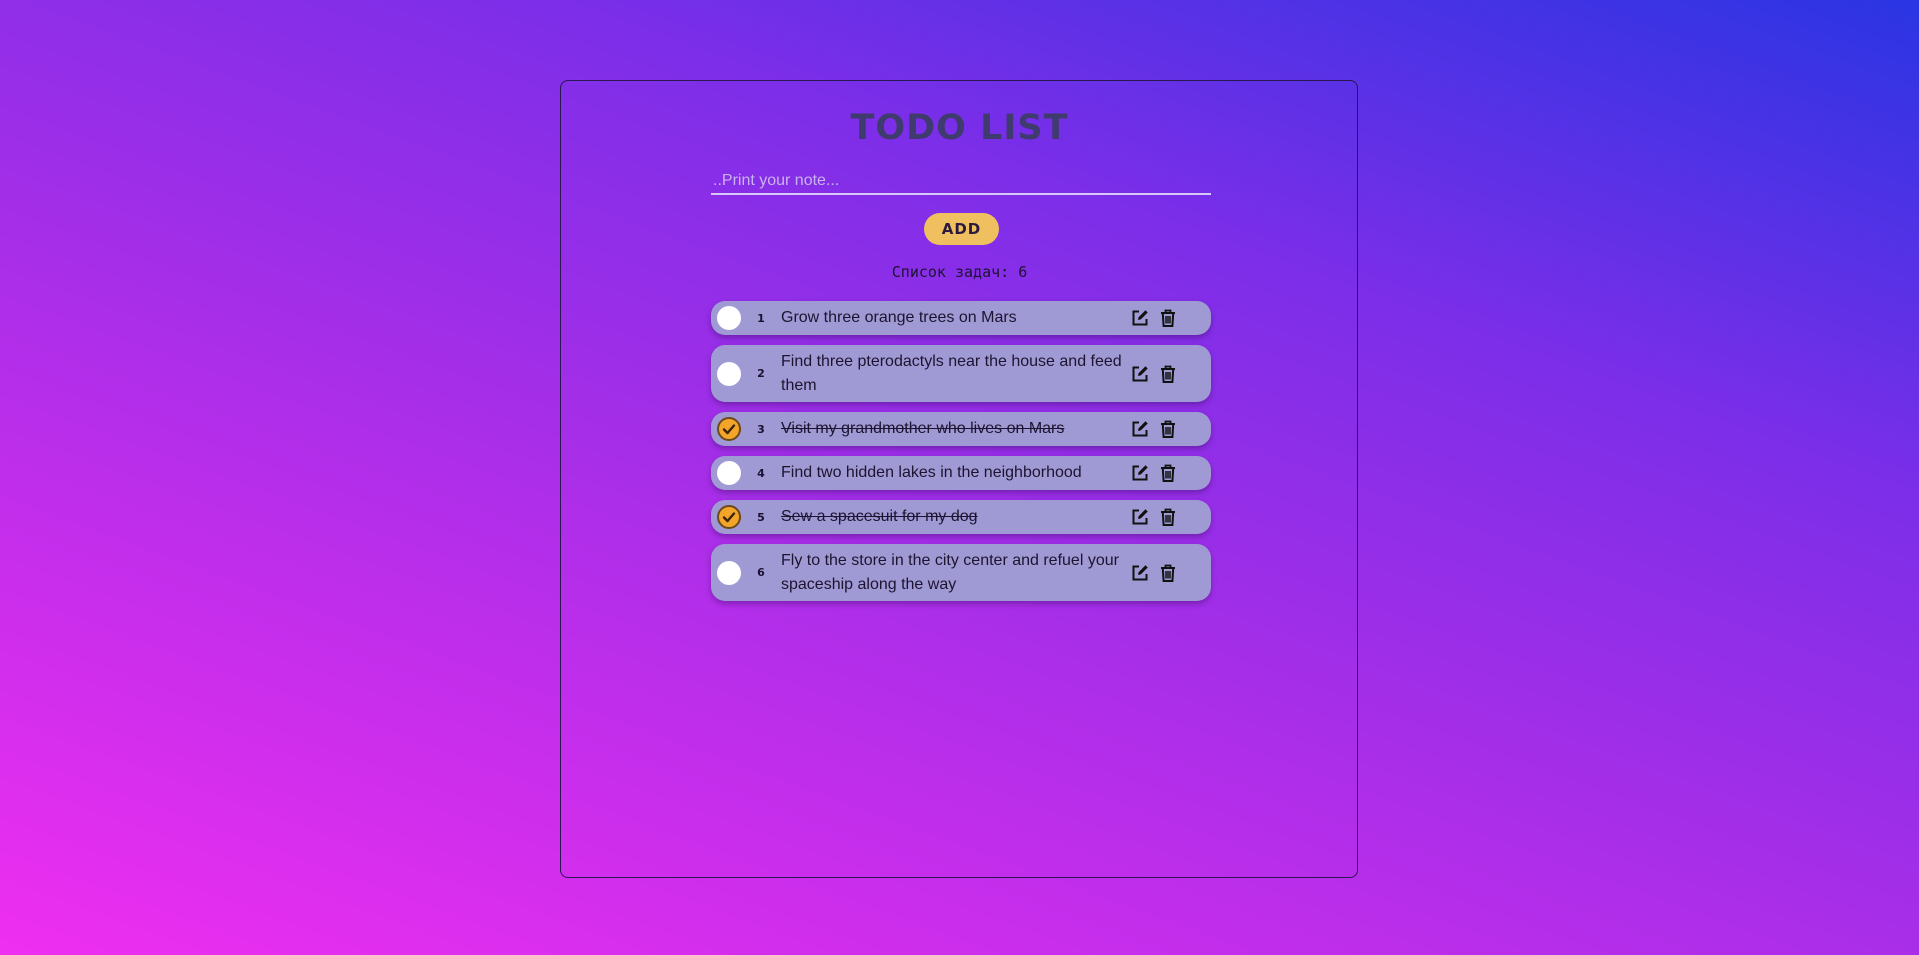  Describe the element at coordinates (959, 128) in the screenshot. I see `page-title: TODO LIST` at that location.